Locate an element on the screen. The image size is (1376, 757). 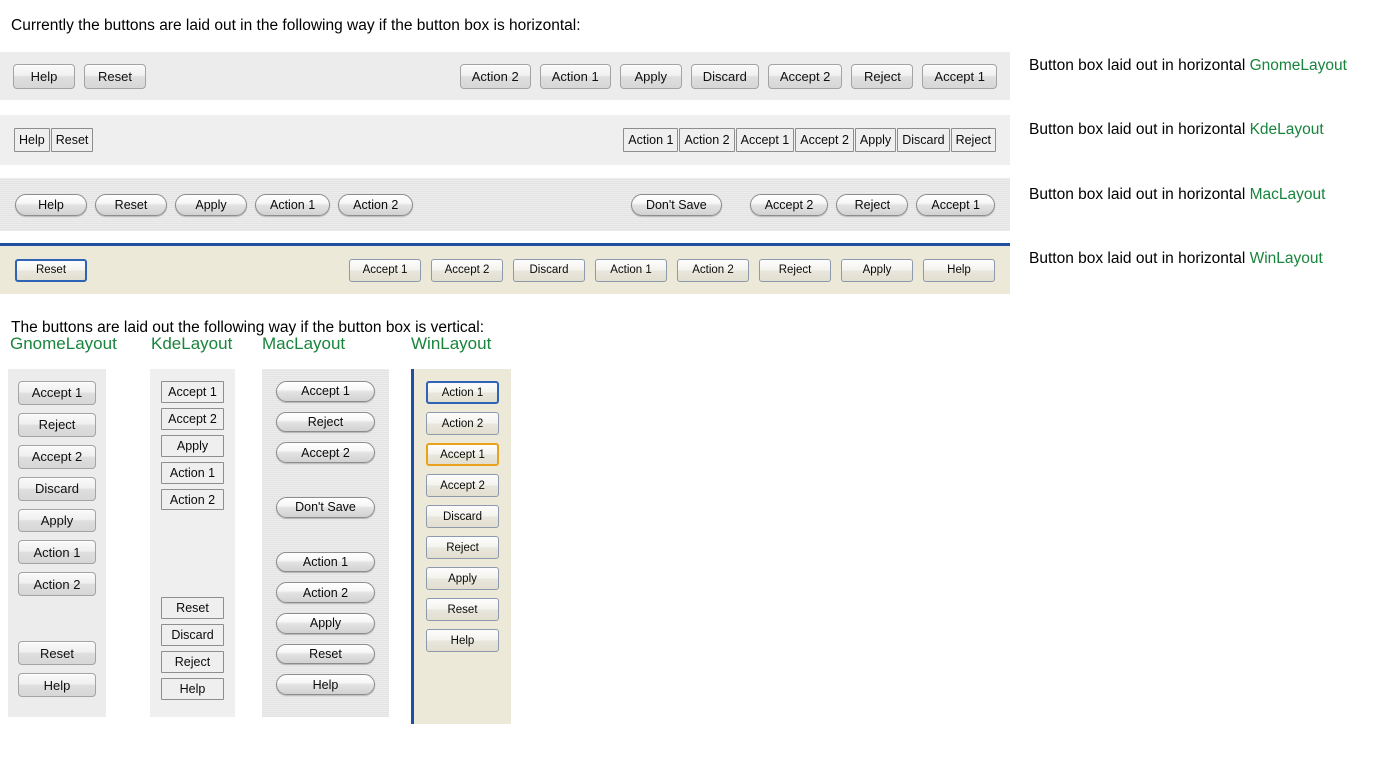
button-group-separator is located at coordinates (192, 556).